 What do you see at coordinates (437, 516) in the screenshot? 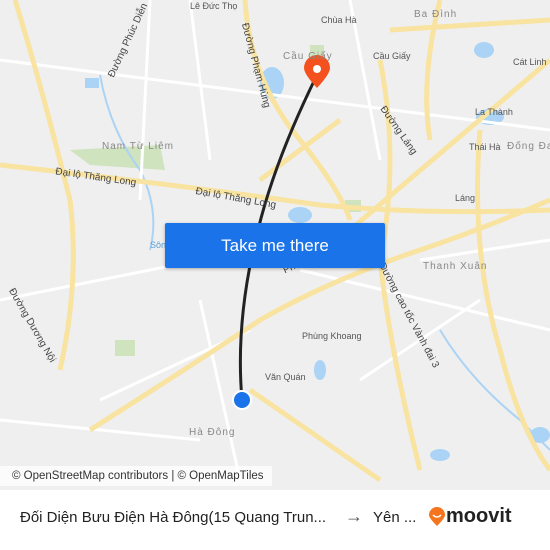
I see `moovit-pin-icon` at bounding box center [437, 516].